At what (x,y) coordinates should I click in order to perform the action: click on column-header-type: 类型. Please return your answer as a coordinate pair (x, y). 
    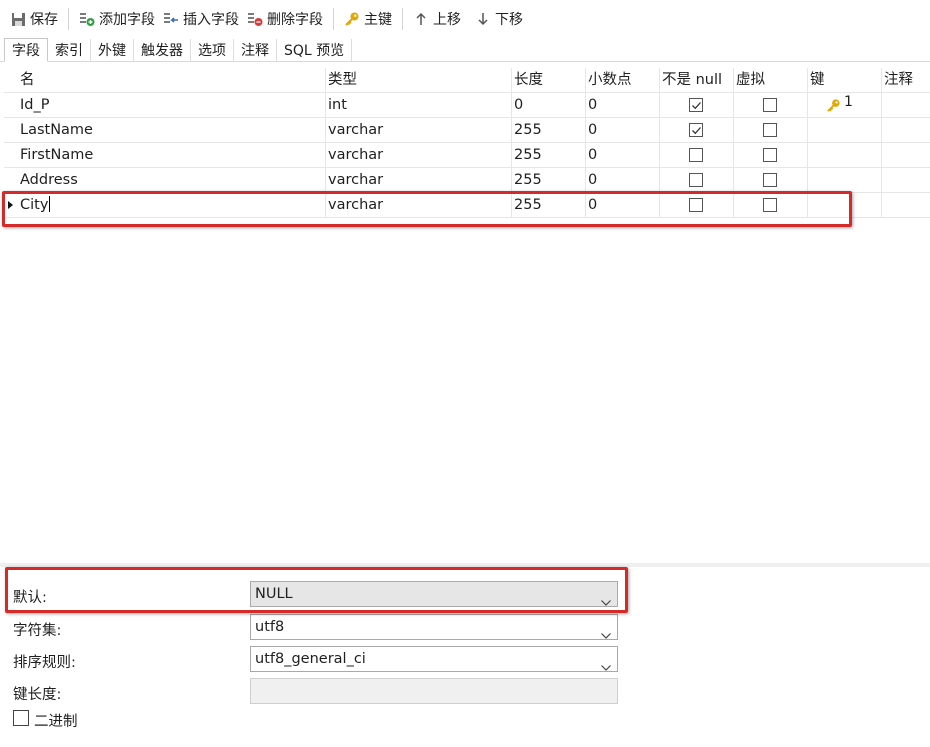
    Looking at the image, I should click on (419, 80).